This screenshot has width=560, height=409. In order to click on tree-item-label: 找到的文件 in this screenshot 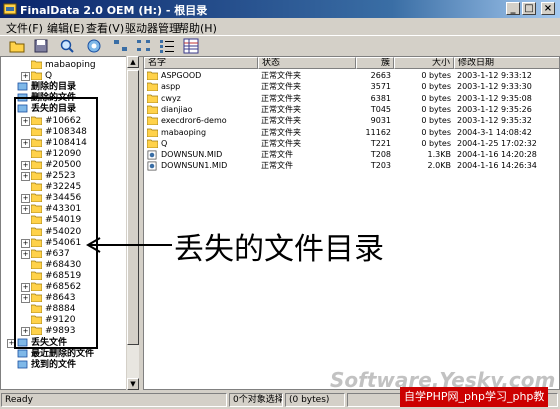, I will do `click(54, 364)`.